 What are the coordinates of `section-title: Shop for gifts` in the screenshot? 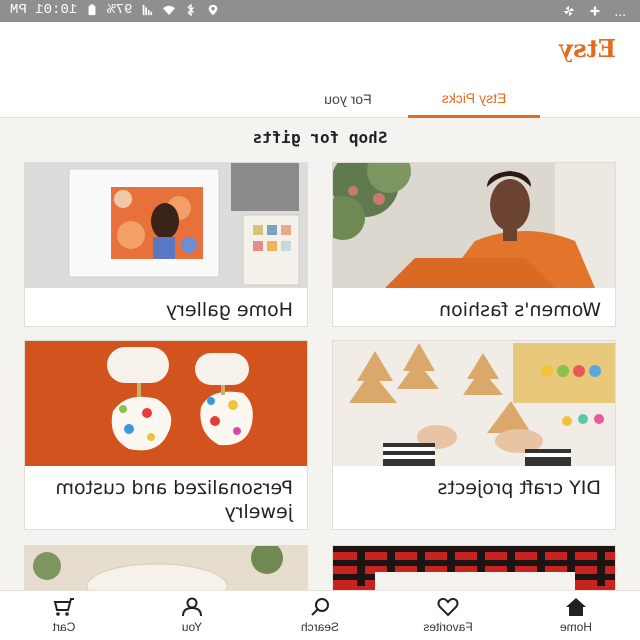 It's located at (320, 137).